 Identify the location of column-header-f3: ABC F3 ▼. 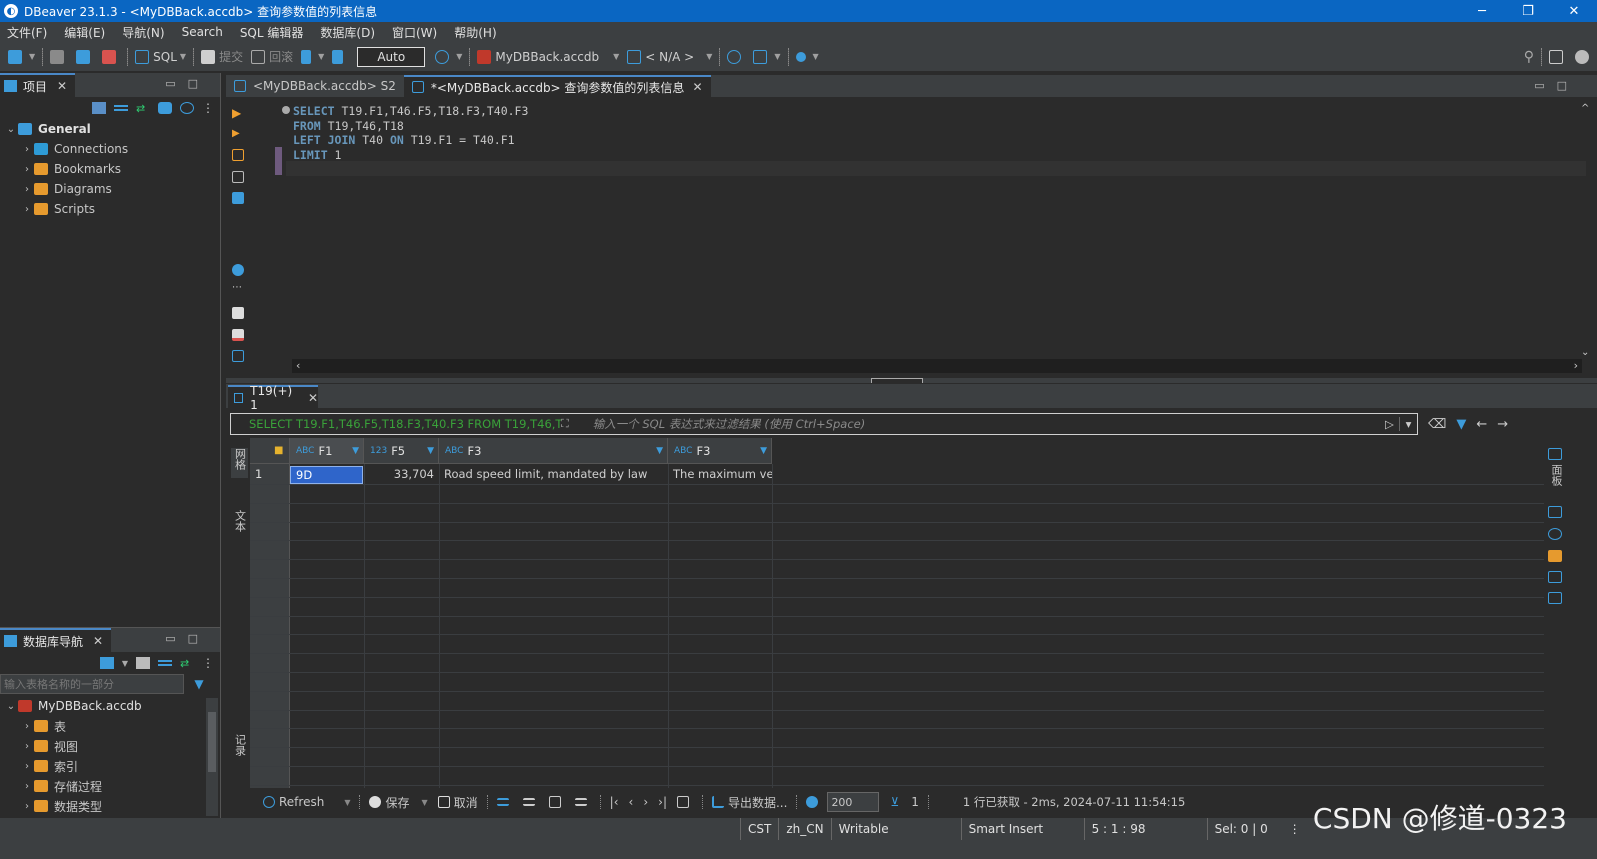
(553, 451).